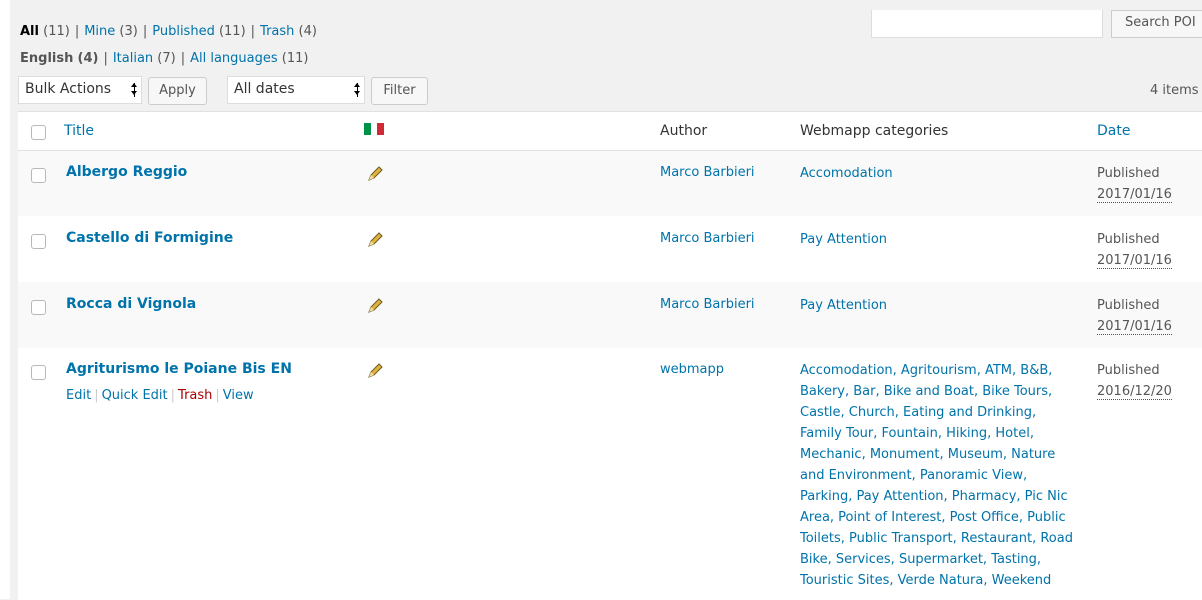 The width and height of the screenshot is (1202, 600). I want to click on table-header: Title Author Webmapp categories Date, so click(610, 131).